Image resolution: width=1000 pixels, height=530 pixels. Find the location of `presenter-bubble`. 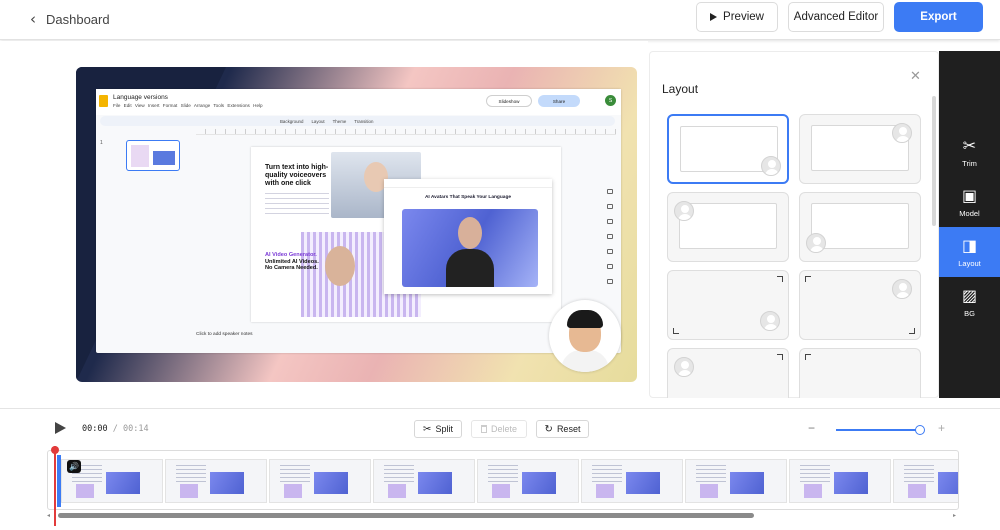

presenter-bubble is located at coordinates (585, 336).